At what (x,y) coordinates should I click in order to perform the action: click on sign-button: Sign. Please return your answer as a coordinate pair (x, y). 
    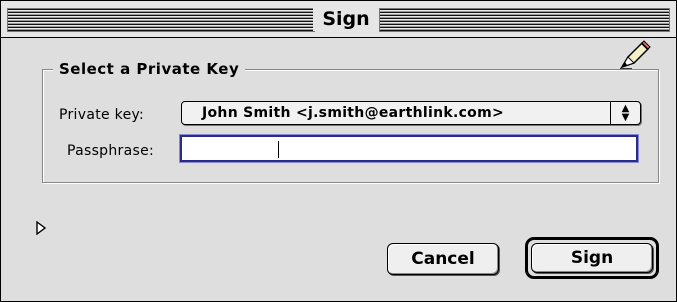
    Looking at the image, I should click on (592, 258).